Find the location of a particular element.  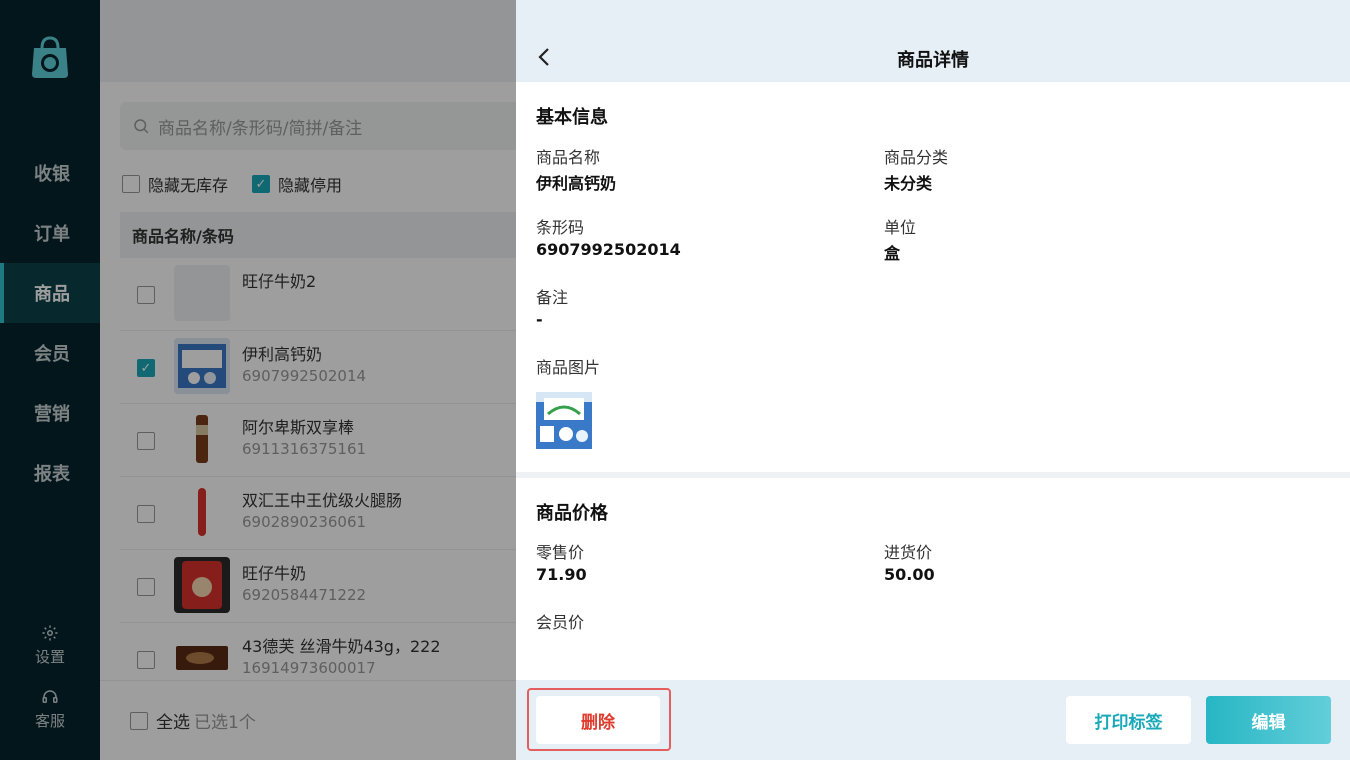

remark-label: 备注 is located at coordinates (552, 297).